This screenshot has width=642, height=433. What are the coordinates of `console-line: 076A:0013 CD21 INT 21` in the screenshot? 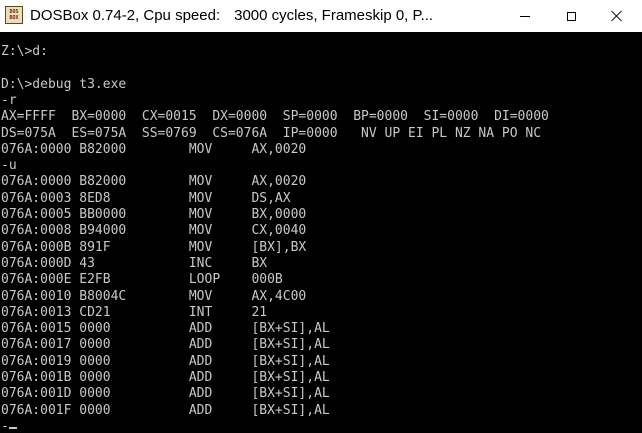 It's located at (134, 312).